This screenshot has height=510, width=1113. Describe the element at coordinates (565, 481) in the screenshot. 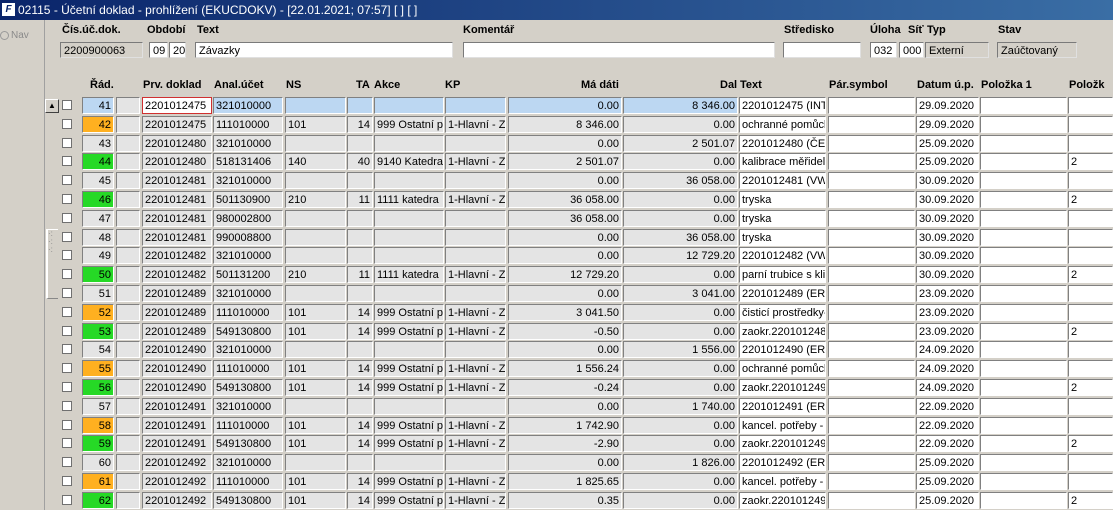

I see `cell-ma-dati: 1 825.65` at that location.